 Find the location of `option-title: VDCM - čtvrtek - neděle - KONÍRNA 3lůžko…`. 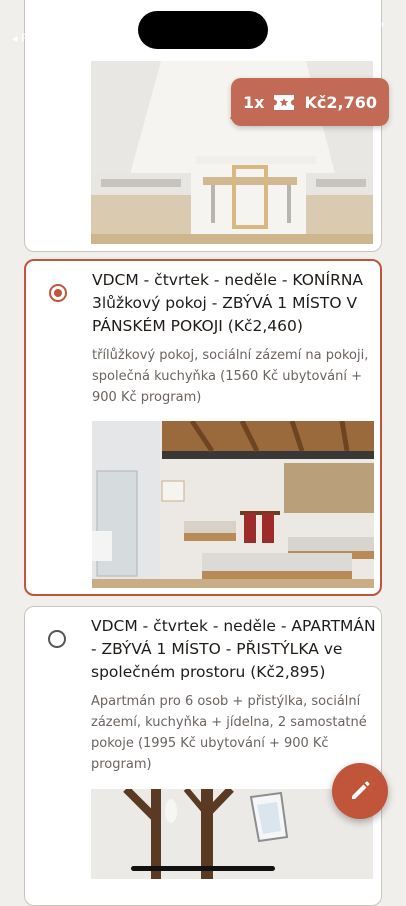

option-title: VDCM - čtvrtek - neděle - KONÍRNA 3lůžko… is located at coordinates (228, 303).